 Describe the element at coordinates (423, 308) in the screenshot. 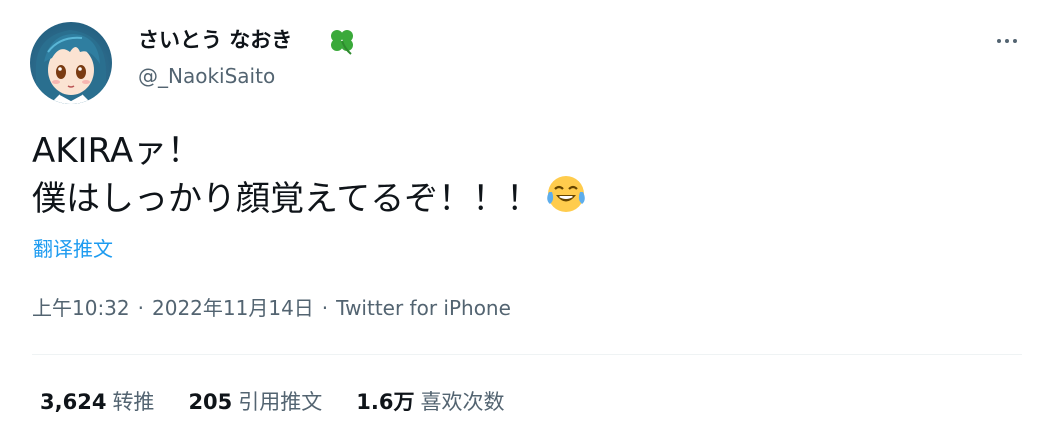

I see `tweet-source: Twitter for iPhone` at that location.